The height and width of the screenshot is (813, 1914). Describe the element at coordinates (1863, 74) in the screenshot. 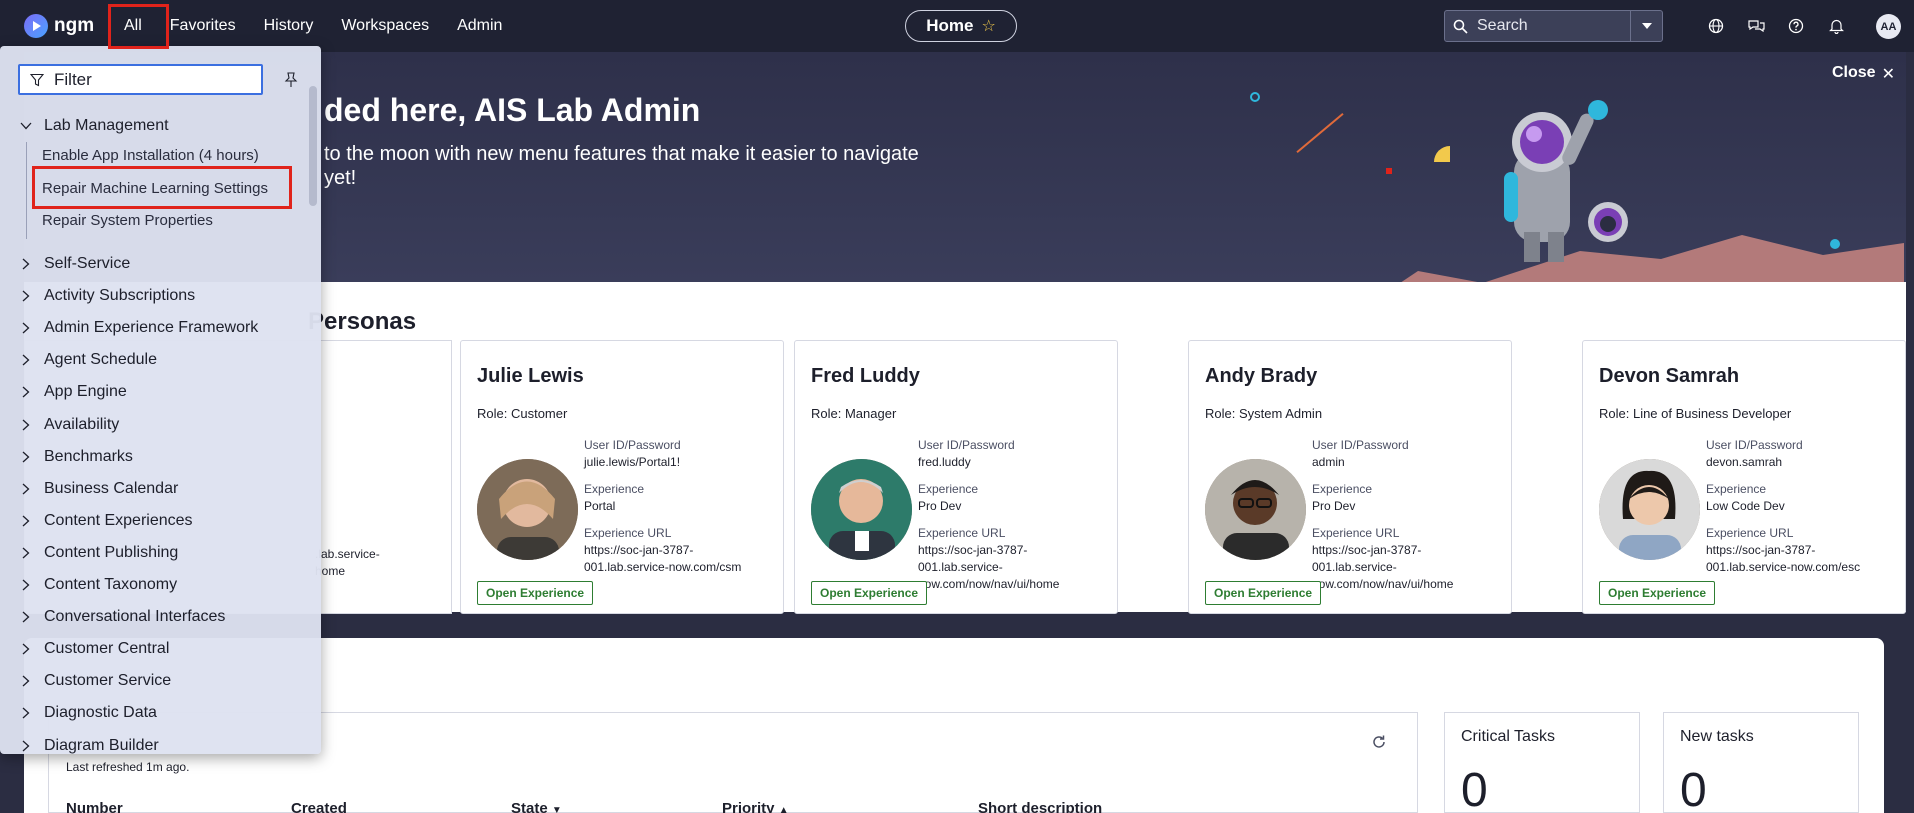

I see `banner-close-button: Close ✕` at that location.